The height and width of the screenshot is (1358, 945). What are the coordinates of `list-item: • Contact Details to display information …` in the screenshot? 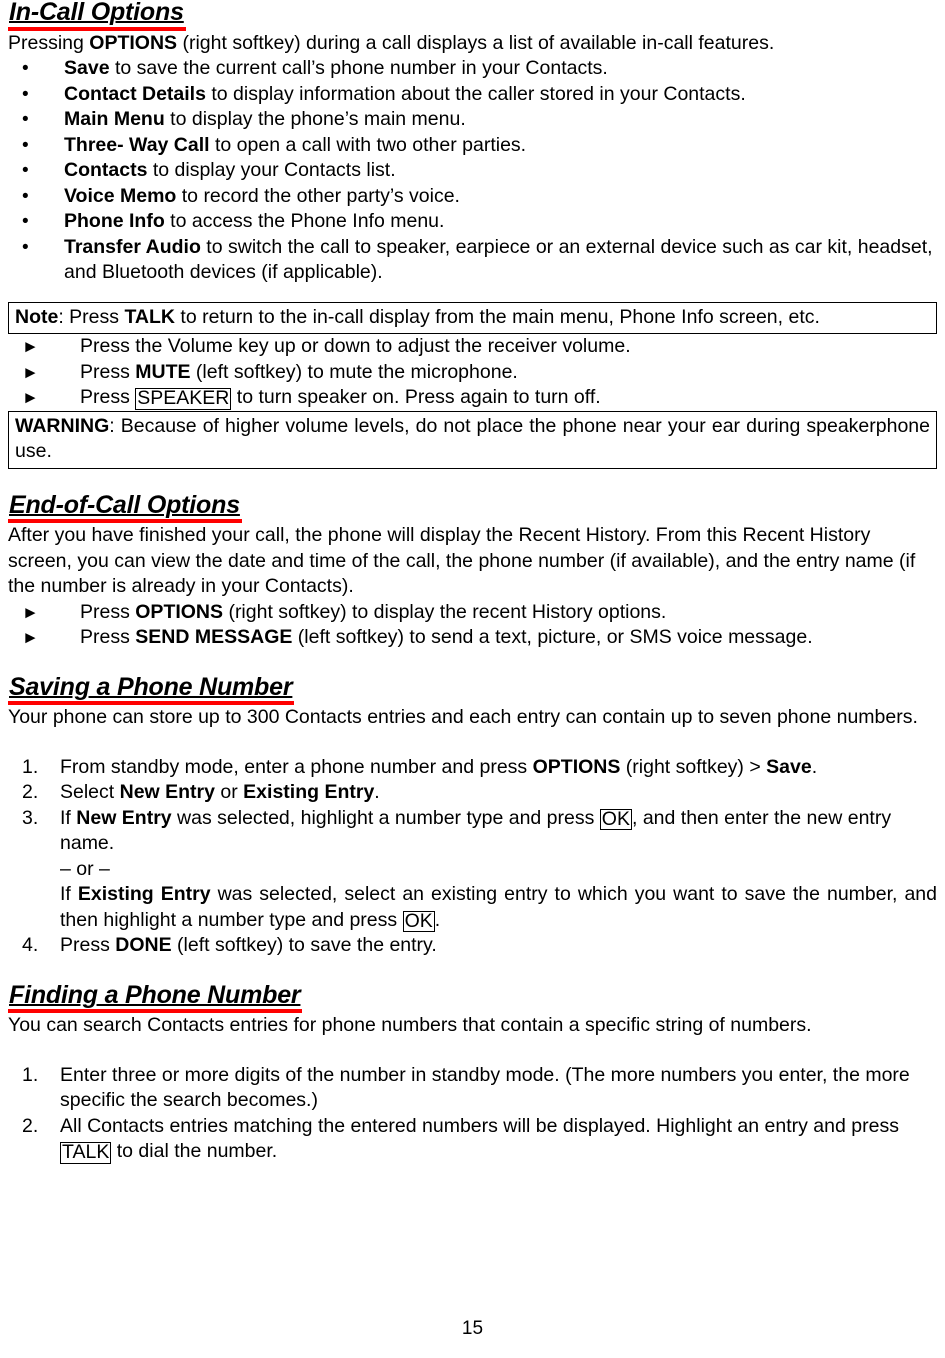 It's located at (472, 95).